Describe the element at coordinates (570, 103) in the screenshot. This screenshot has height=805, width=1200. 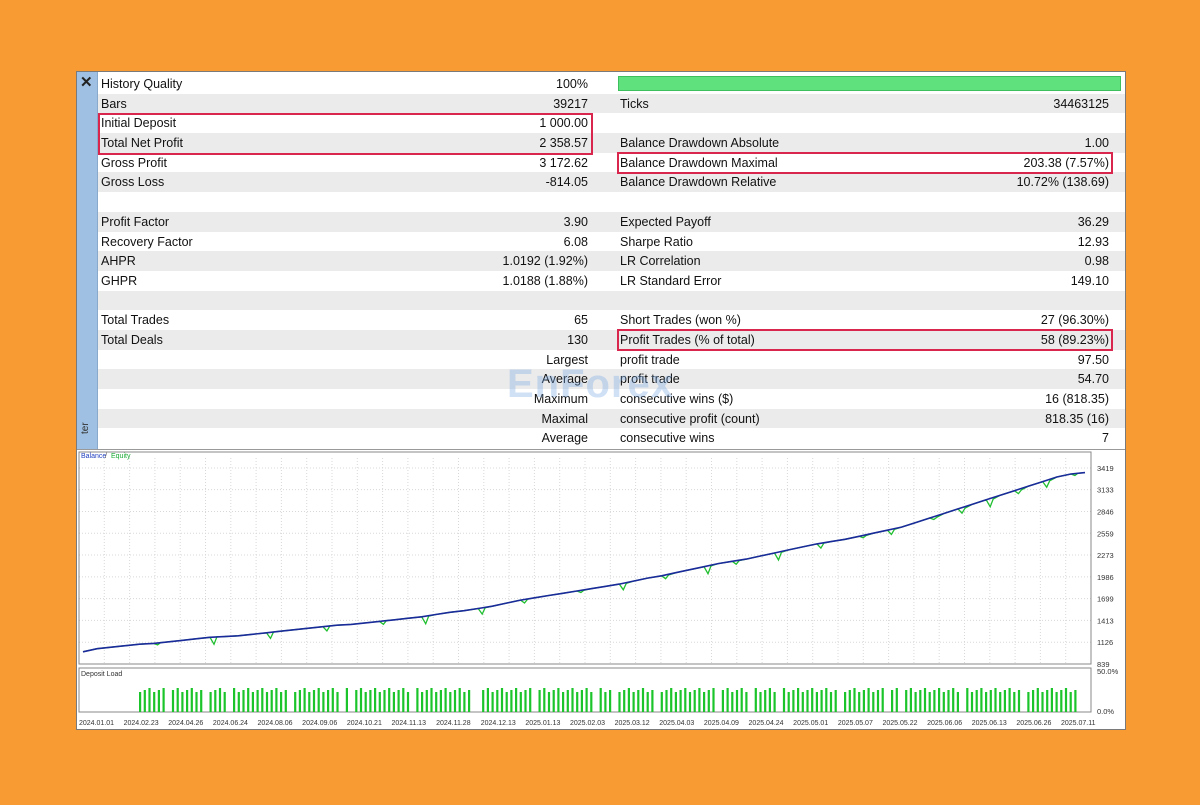
I see `metric-value: 39217` at that location.